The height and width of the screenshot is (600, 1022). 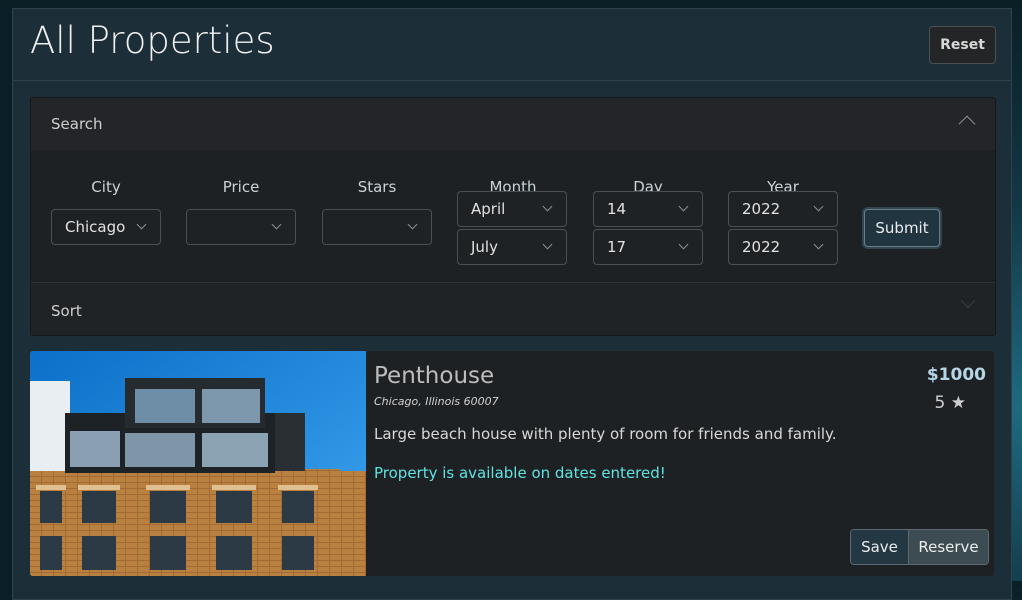 I want to click on chevron-up-icon, so click(x=967, y=124).